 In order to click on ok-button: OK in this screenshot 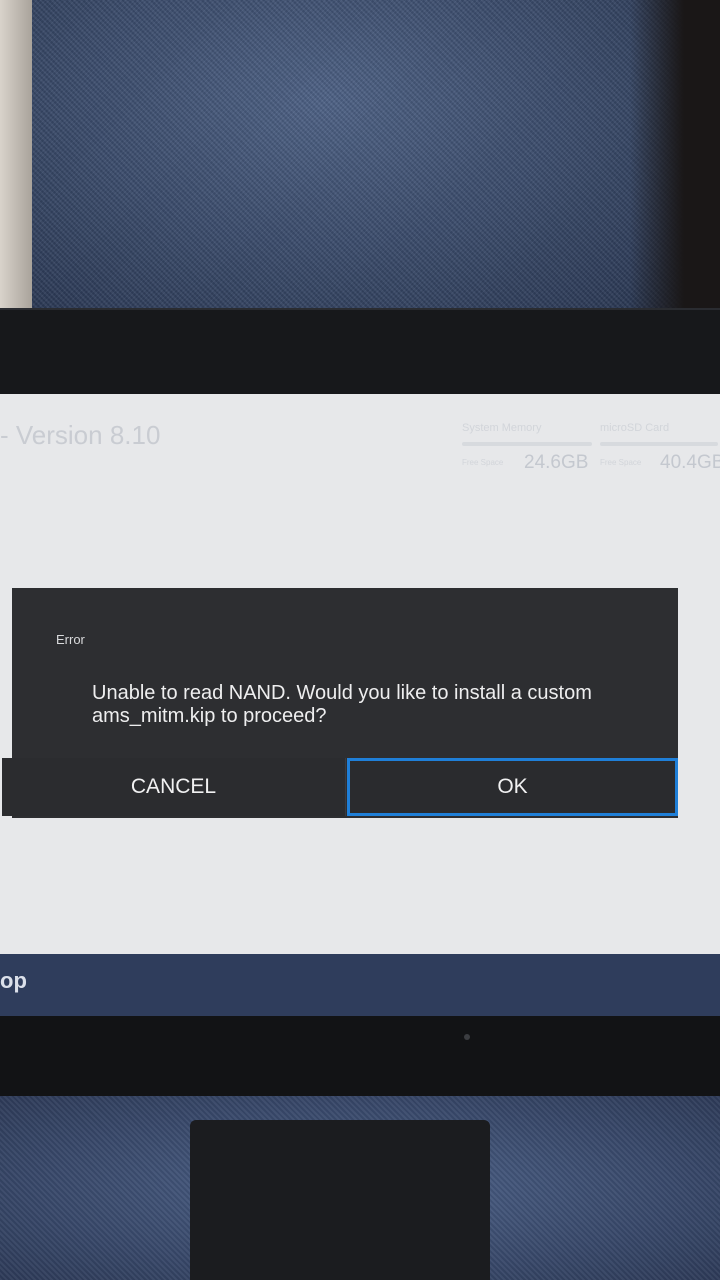, I will do `click(512, 787)`.